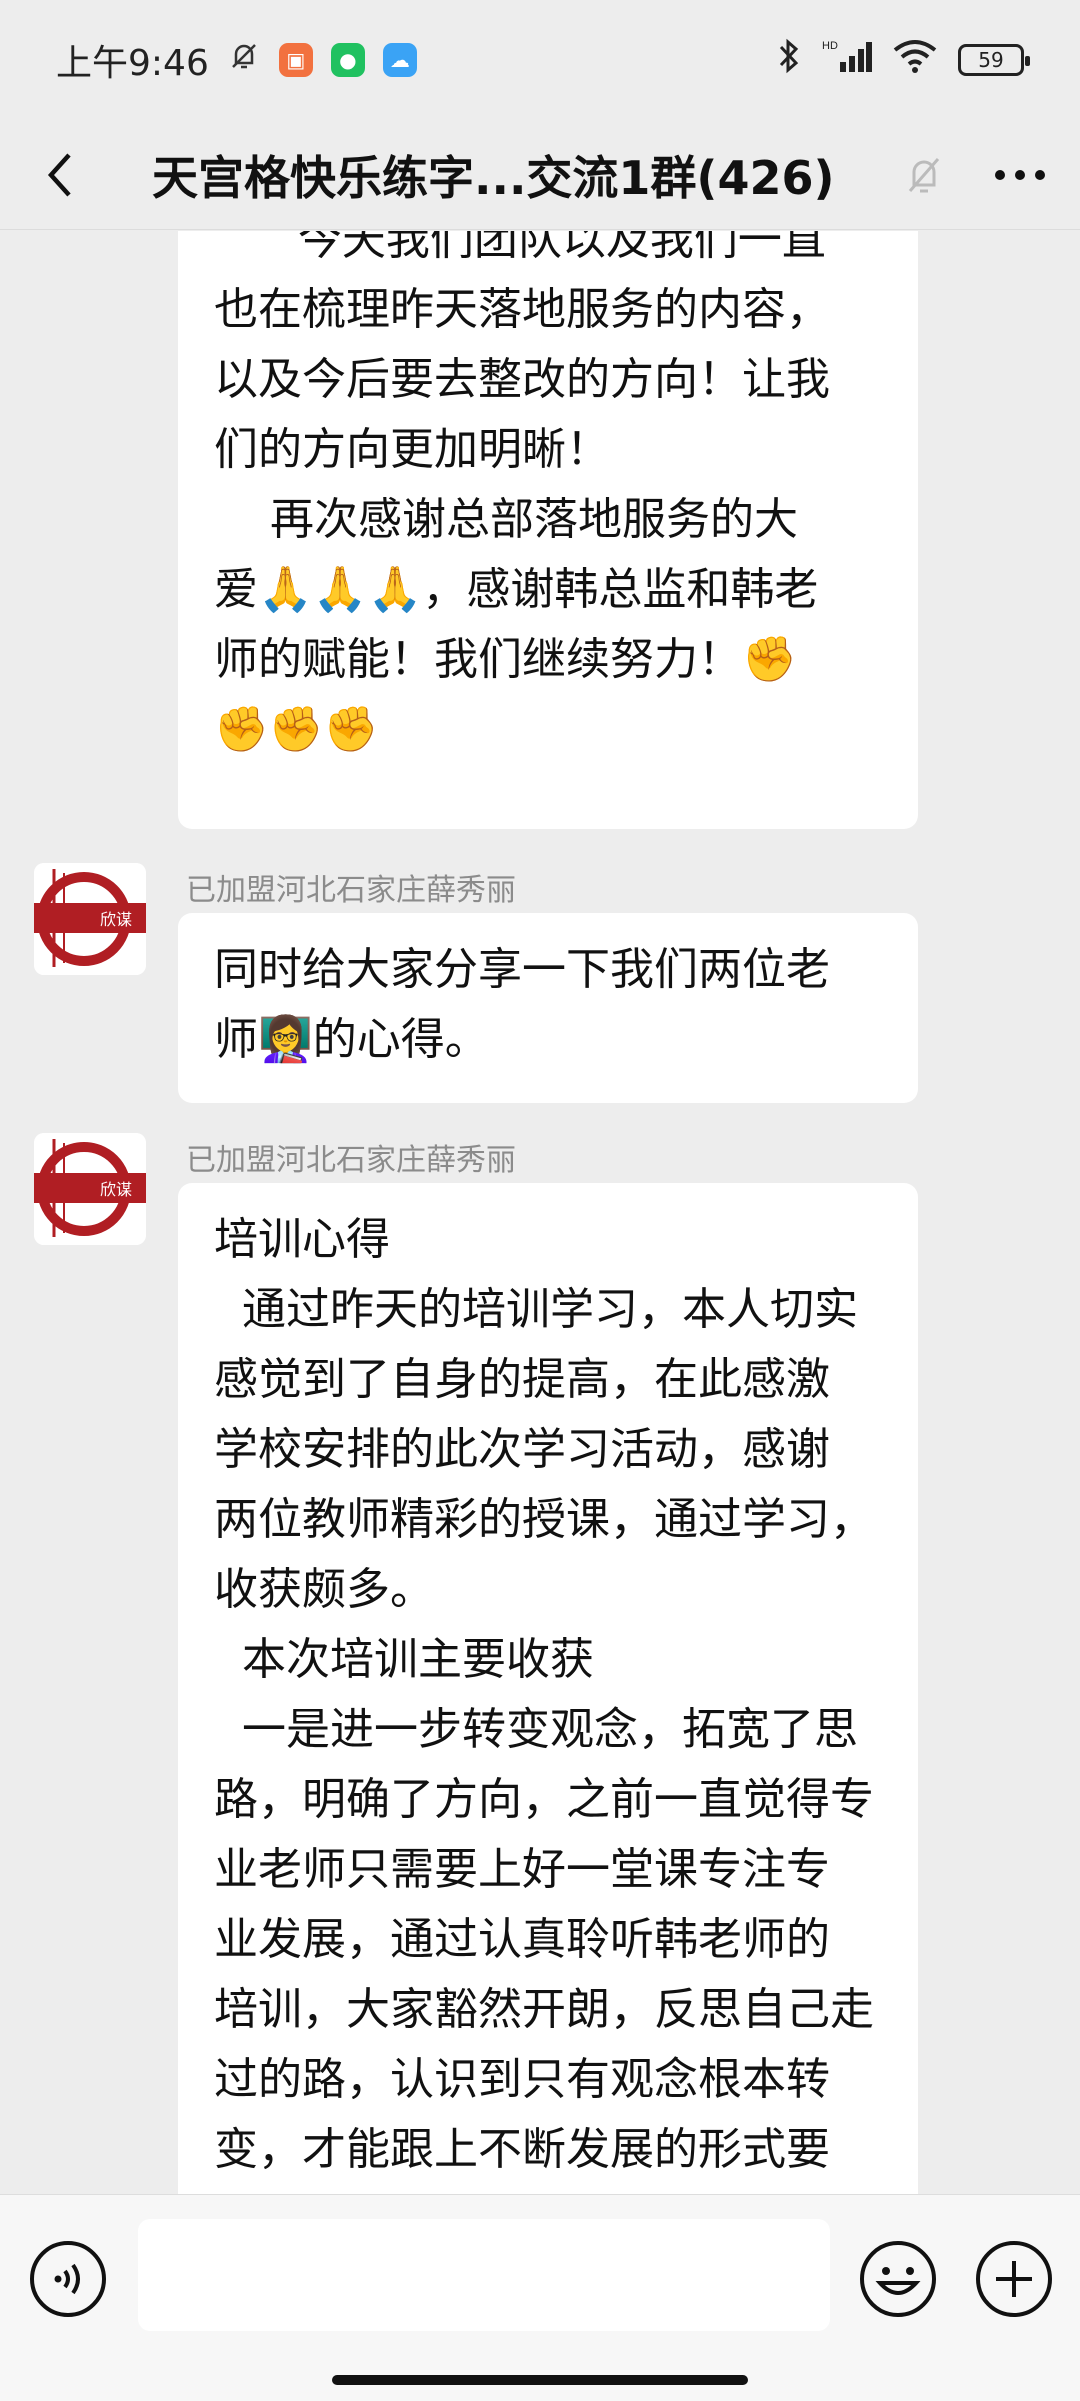  What do you see at coordinates (60, 175) in the screenshot?
I see `back-arrow-icon` at bounding box center [60, 175].